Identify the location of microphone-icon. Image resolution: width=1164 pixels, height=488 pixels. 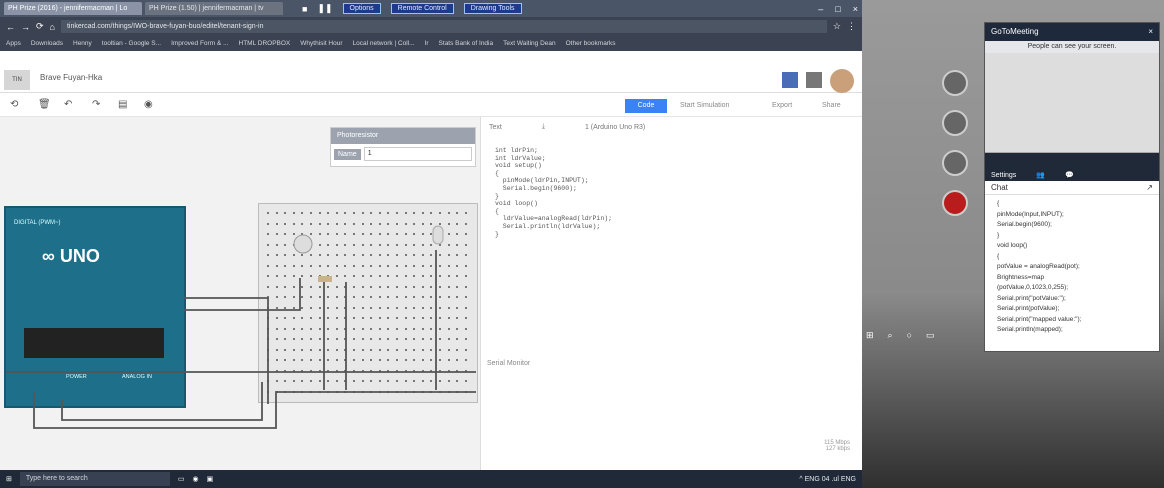
(955, 83).